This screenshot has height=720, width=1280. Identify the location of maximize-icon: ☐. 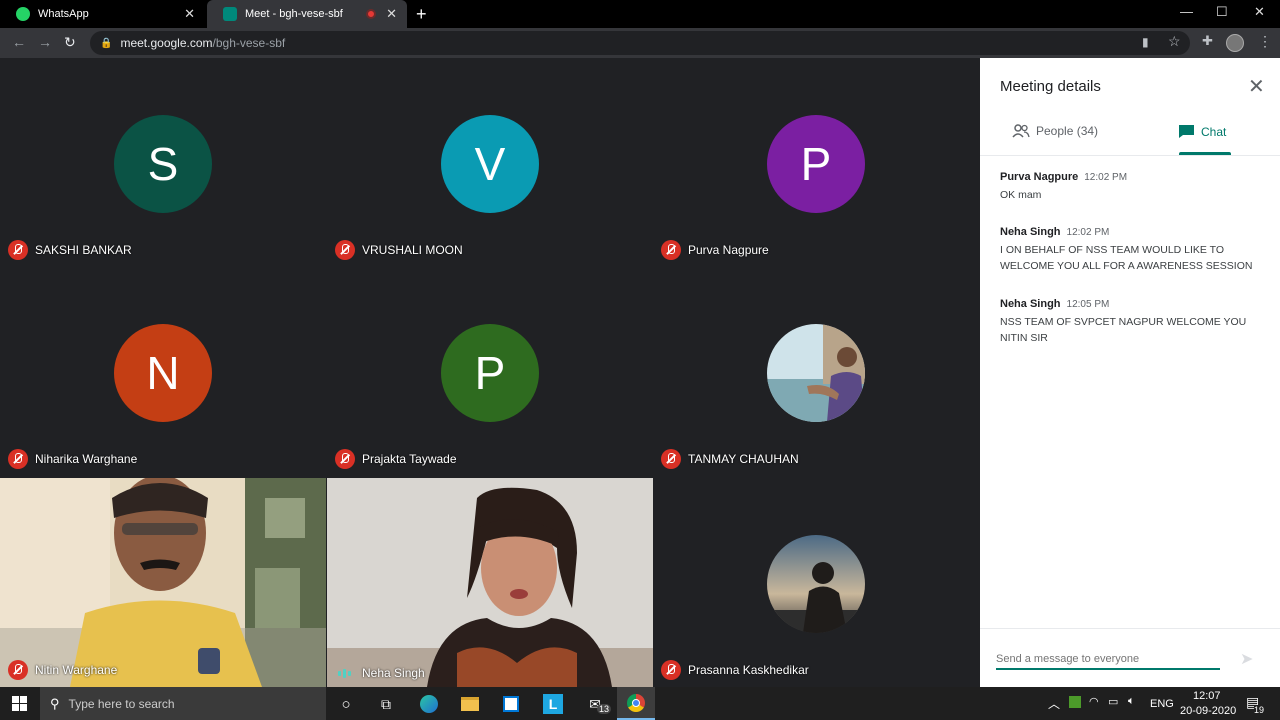
(1222, 12).